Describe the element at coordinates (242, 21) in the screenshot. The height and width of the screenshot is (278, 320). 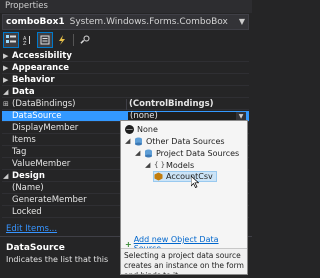
I see `chevron-down-icon: ▼` at that location.